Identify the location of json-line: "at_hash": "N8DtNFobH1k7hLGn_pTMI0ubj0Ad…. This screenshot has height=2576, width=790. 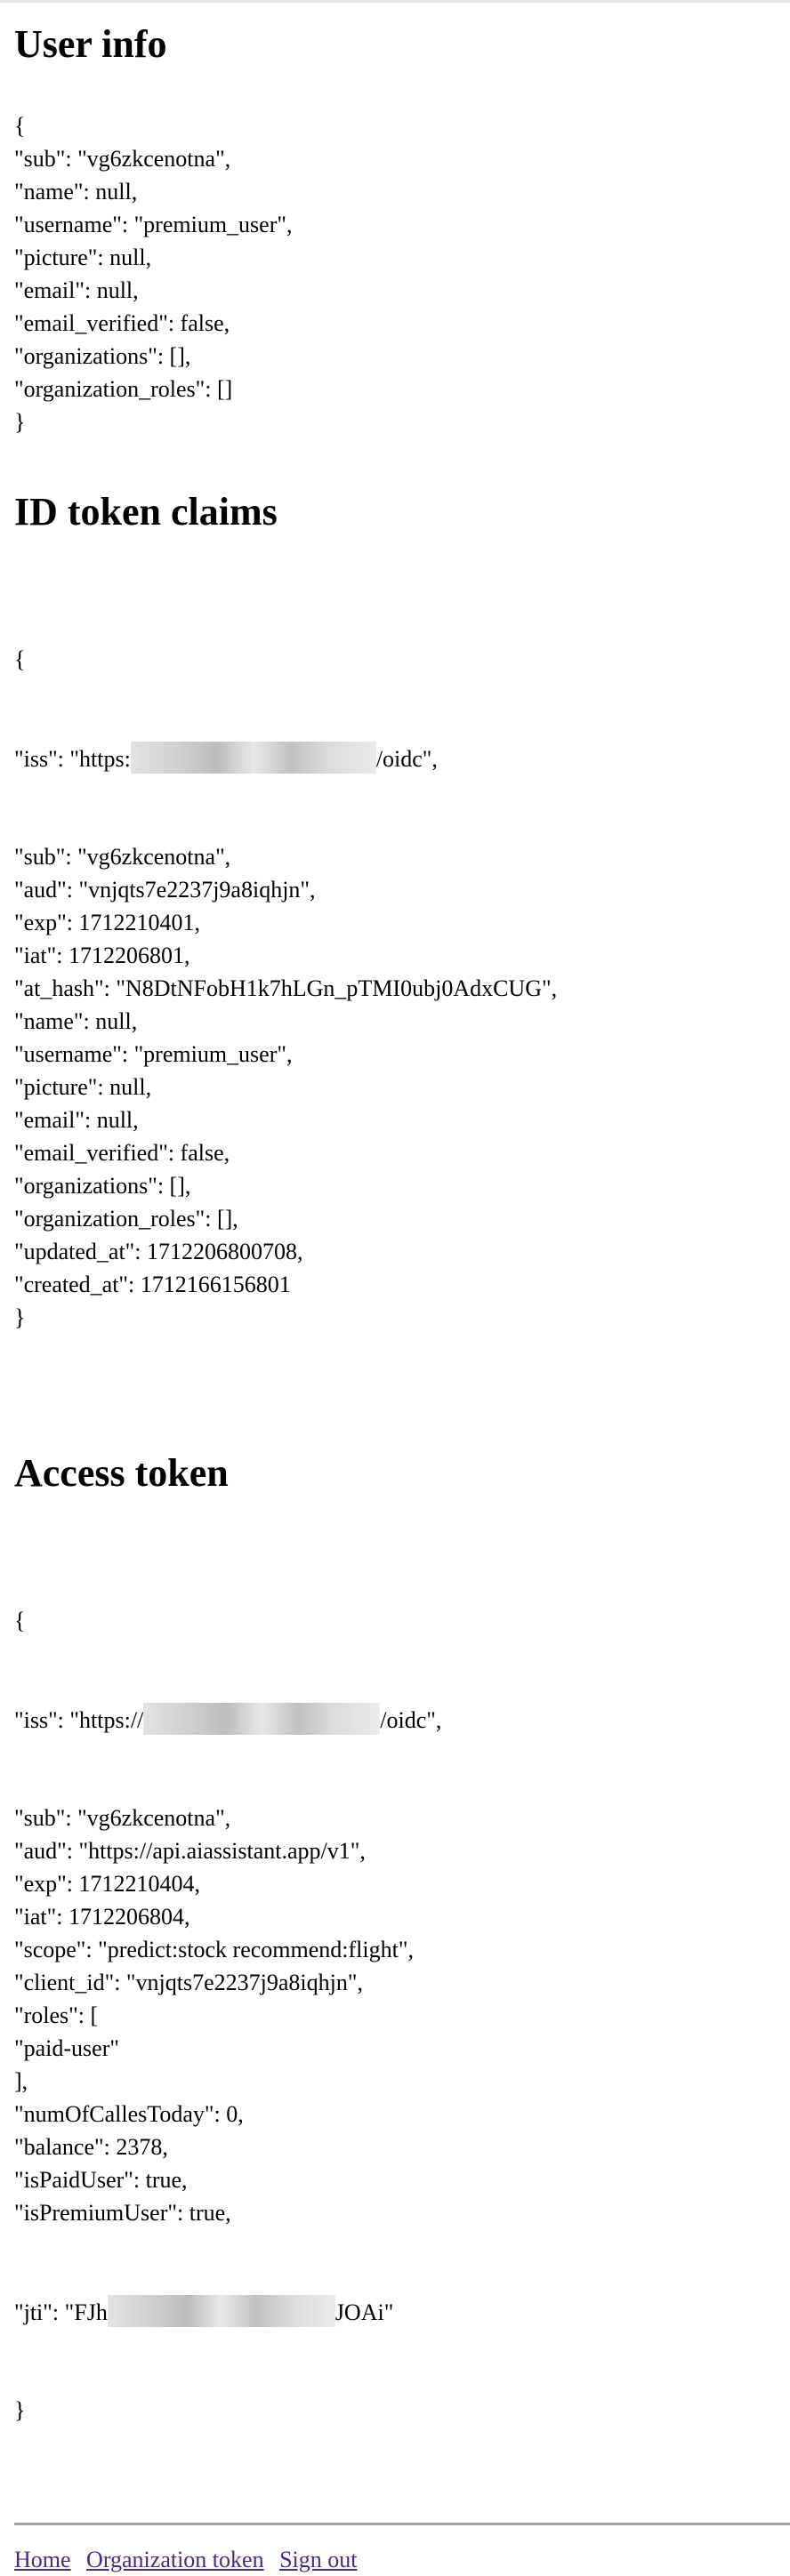
(286, 988).